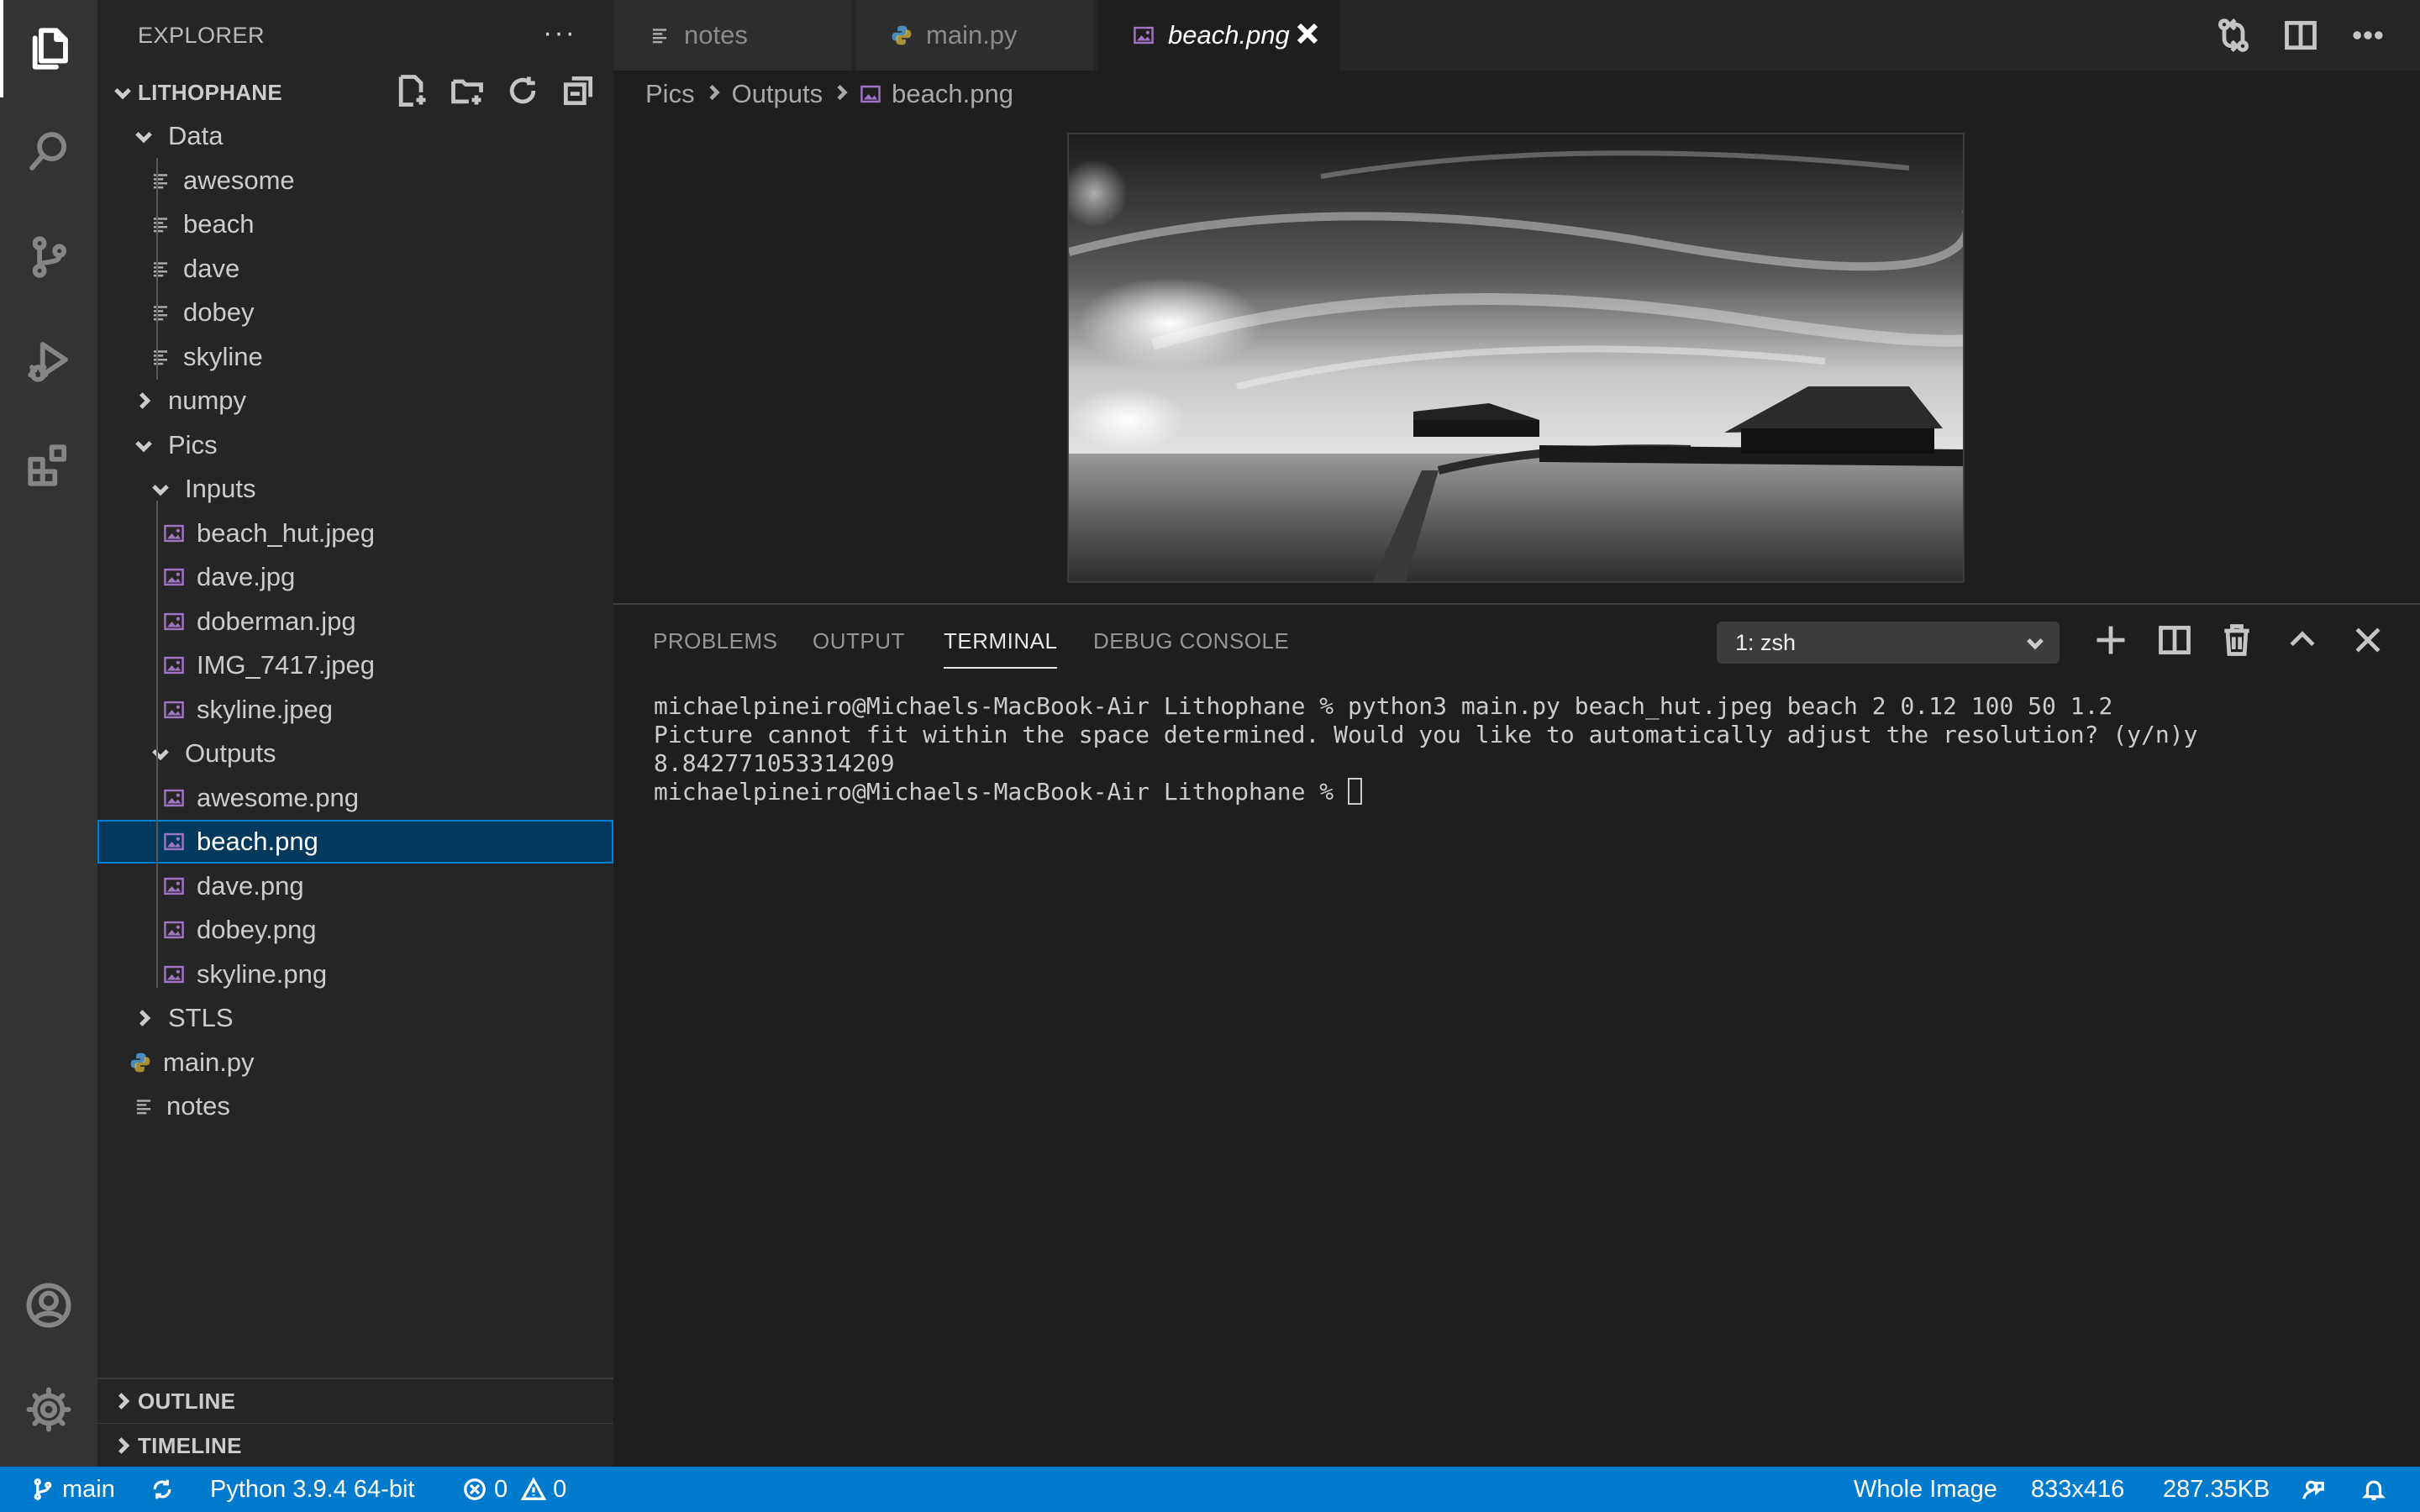 The image size is (2420, 1512). Describe the element at coordinates (210, 92) in the screenshot. I see `project-name: LITHOPHANE` at that location.